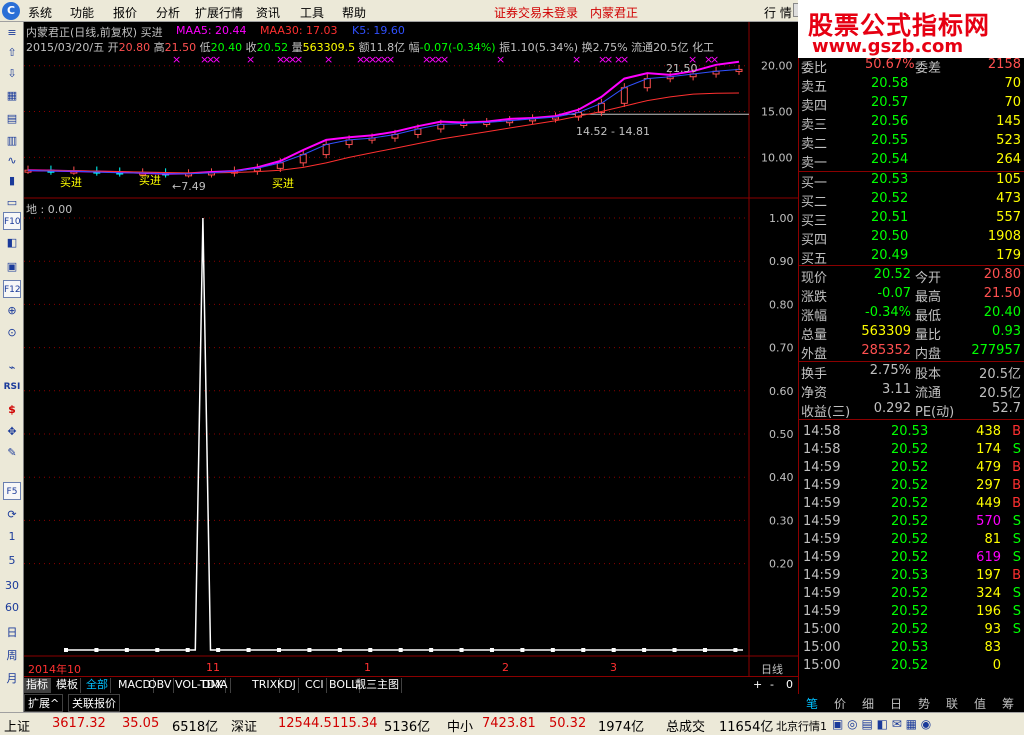 This screenshot has width=1024, height=735. Describe the element at coordinates (12, 53) in the screenshot. I see `arrow-up-icon: ⇧` at that location.